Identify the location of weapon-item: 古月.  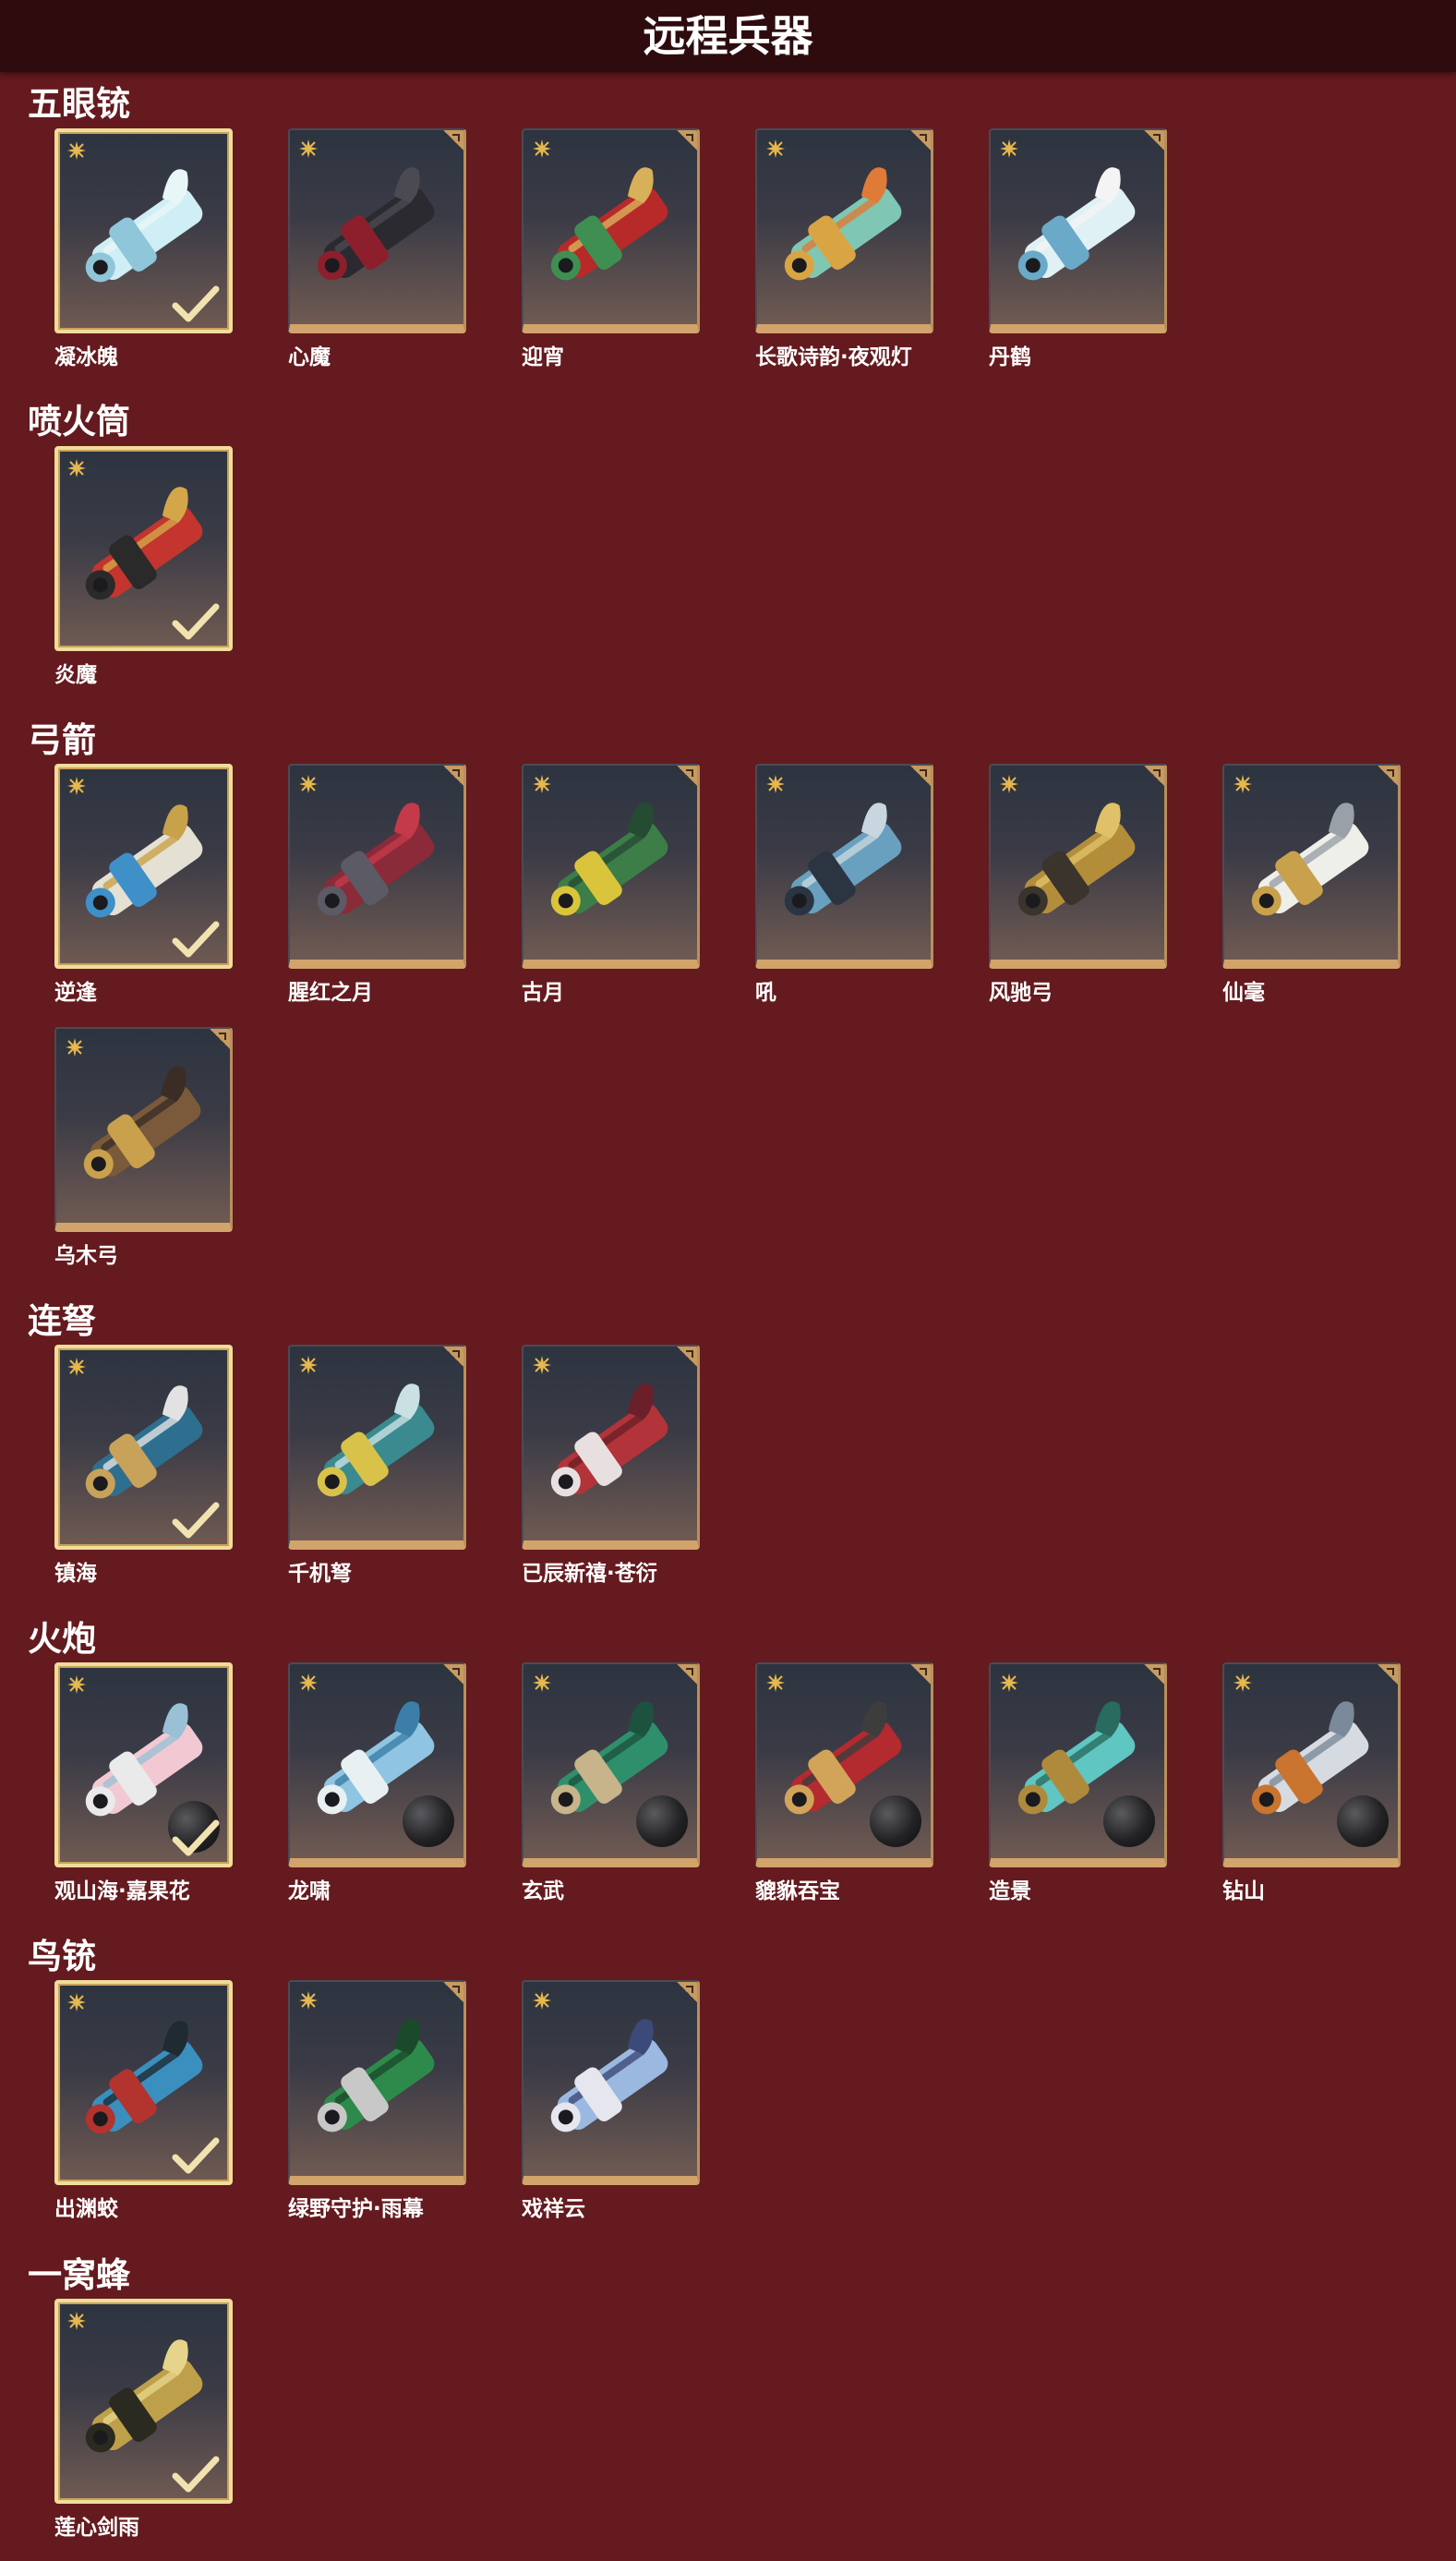
(613, 885).